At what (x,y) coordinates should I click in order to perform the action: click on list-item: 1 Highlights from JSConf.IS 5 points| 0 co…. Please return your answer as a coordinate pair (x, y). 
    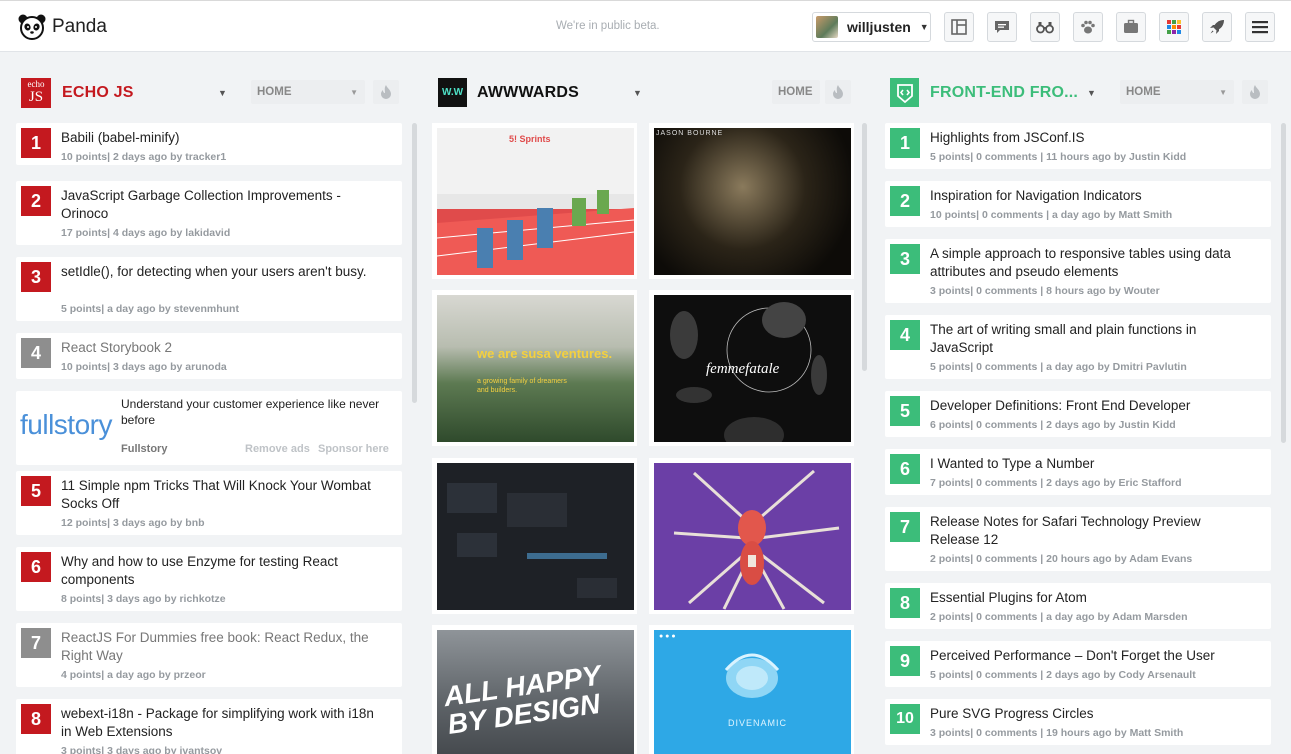
    Looking at the image, I should click on (1078, 146).